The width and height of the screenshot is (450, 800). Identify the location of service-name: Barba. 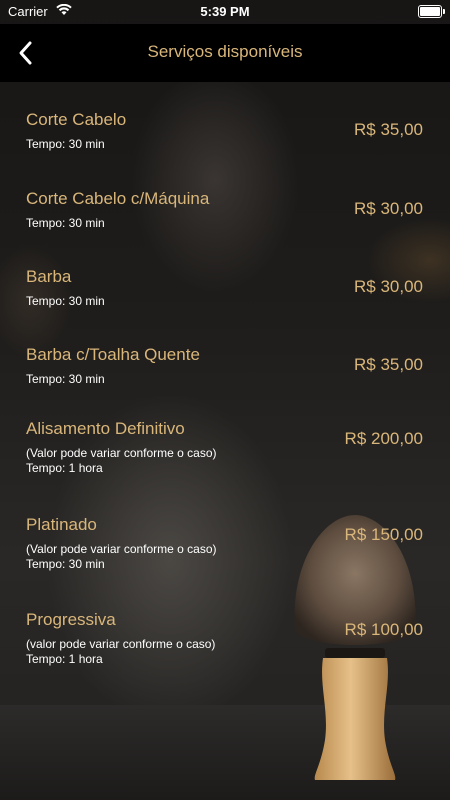
(49, 276).